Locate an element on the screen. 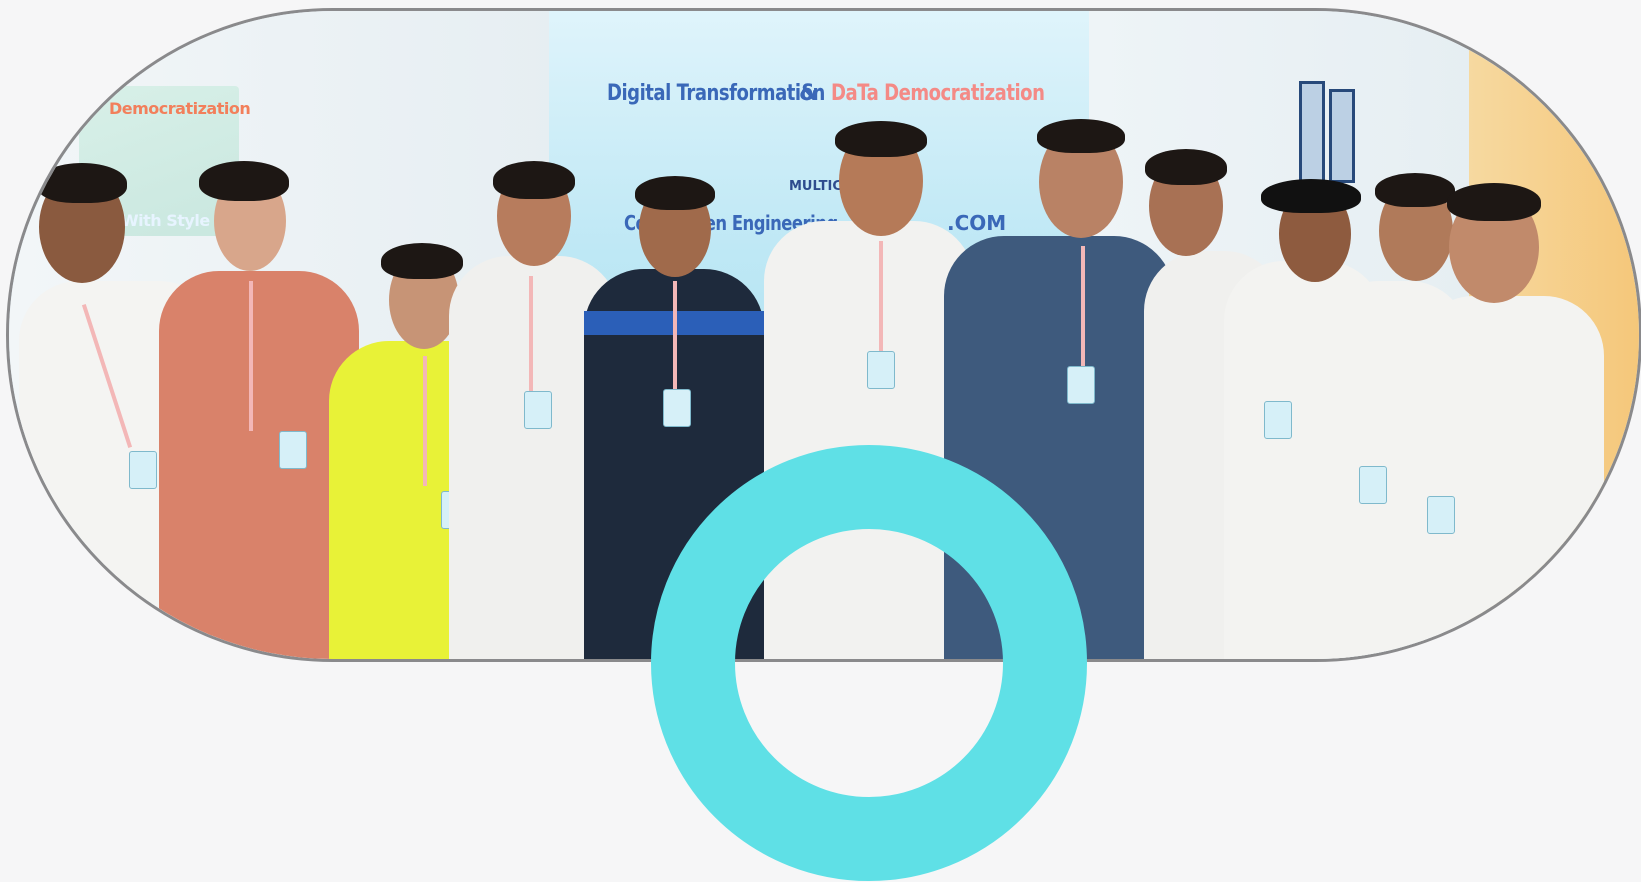 This screenshot has height=882, width=1641. poster-title-part2: DaTa Democratization is located at coordinates (938, 93).